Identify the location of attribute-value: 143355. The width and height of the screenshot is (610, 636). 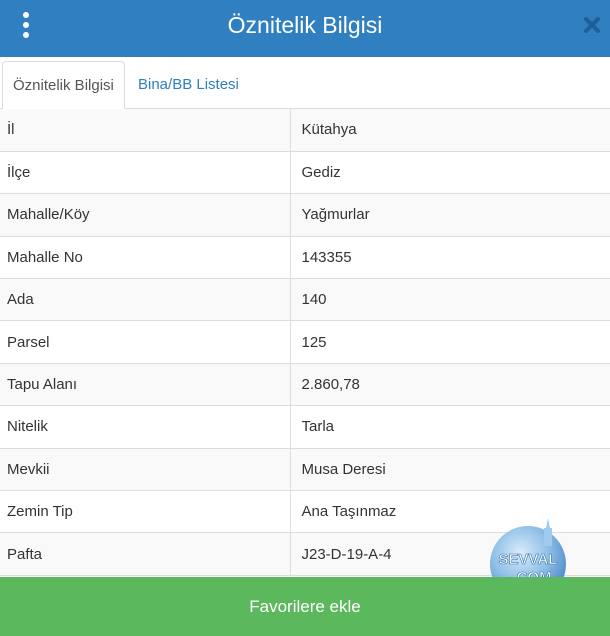
(326, 257).